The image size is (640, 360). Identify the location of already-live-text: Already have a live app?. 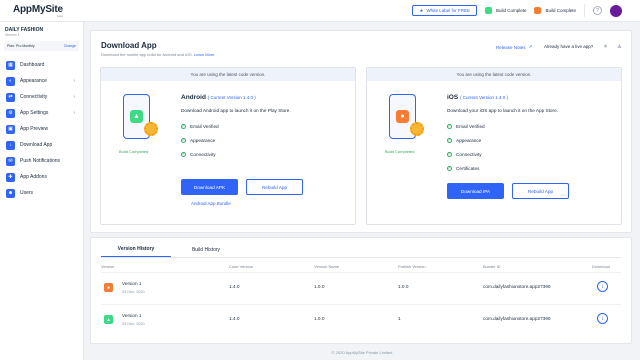
(569, 46).